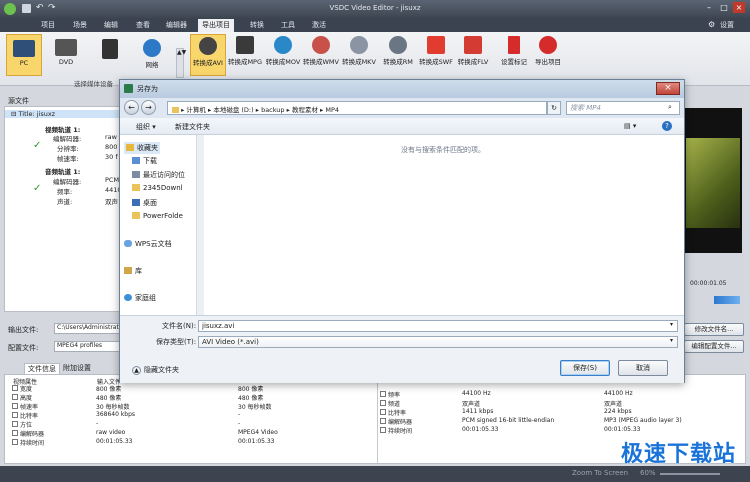 The width and height of the screenshot is (750, 482). I want to click on minimize-button: –, so click(709, 7).